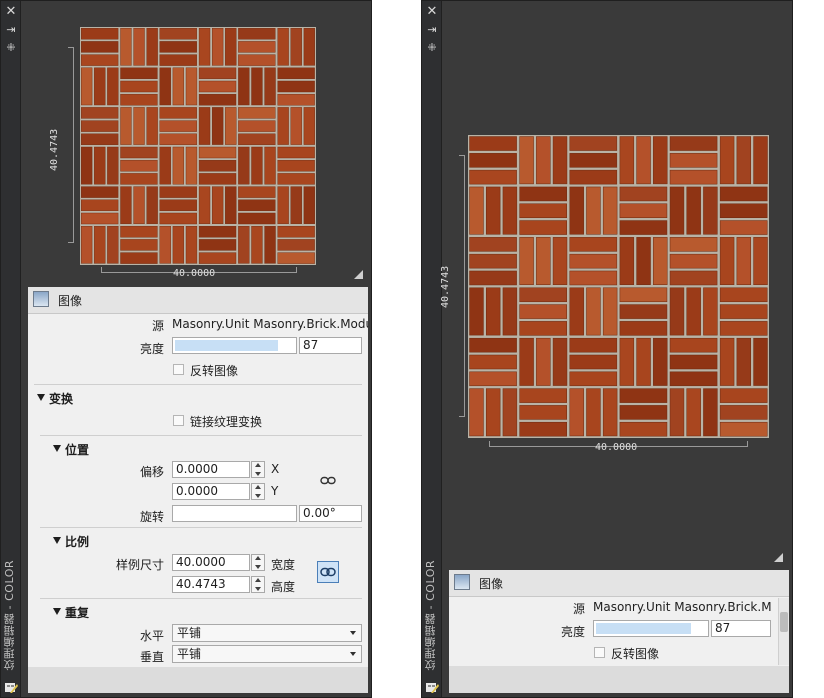 Image resolution: width=824 pixels, height=698 pixels. Describe the element at coordinates (57, 448) in the screenshot. I see `position-collapse-triangle` at that location.